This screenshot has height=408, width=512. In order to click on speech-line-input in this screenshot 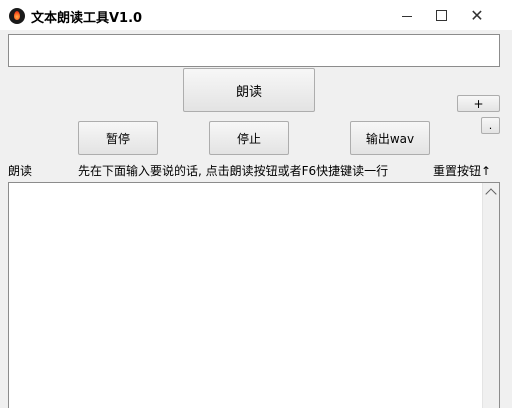, I will do `click(254, 50)`.